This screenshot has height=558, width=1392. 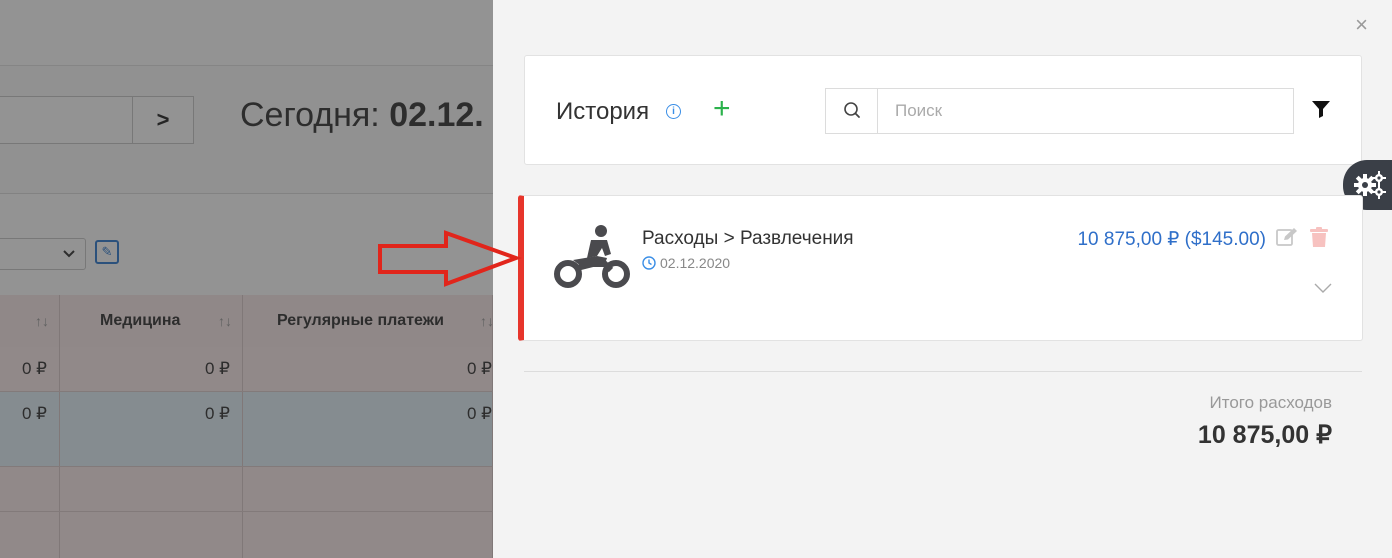 I want to click on record-date: 02.12.2020, so click(x=695, y=263).